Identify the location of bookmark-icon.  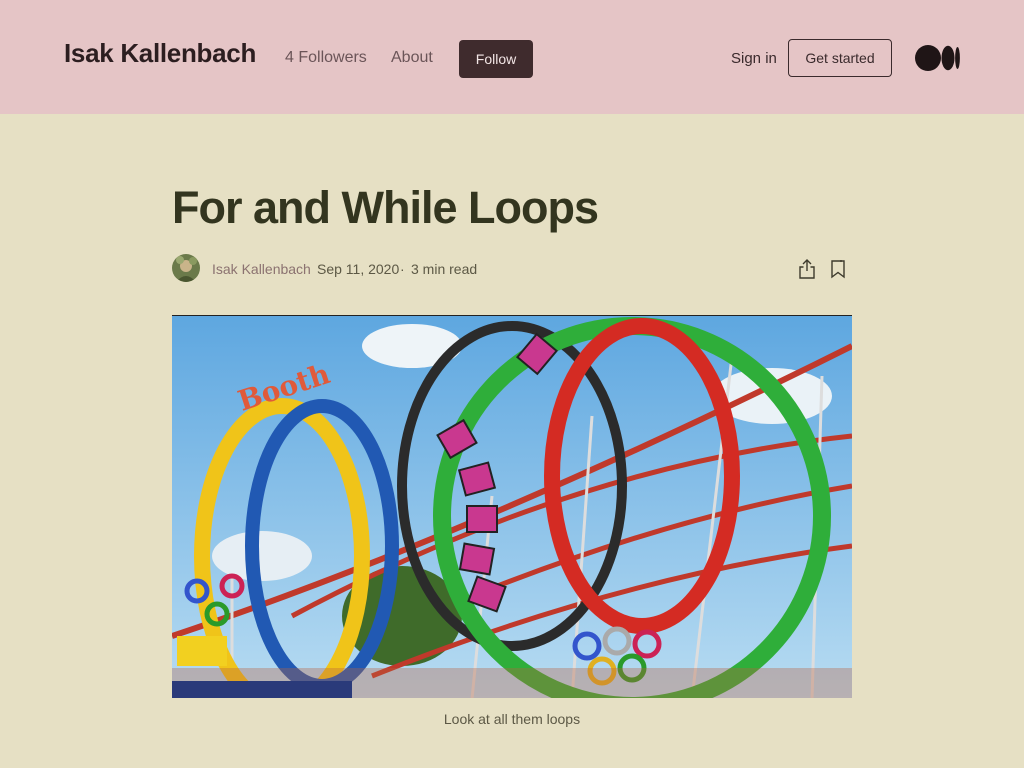
(838, 269).